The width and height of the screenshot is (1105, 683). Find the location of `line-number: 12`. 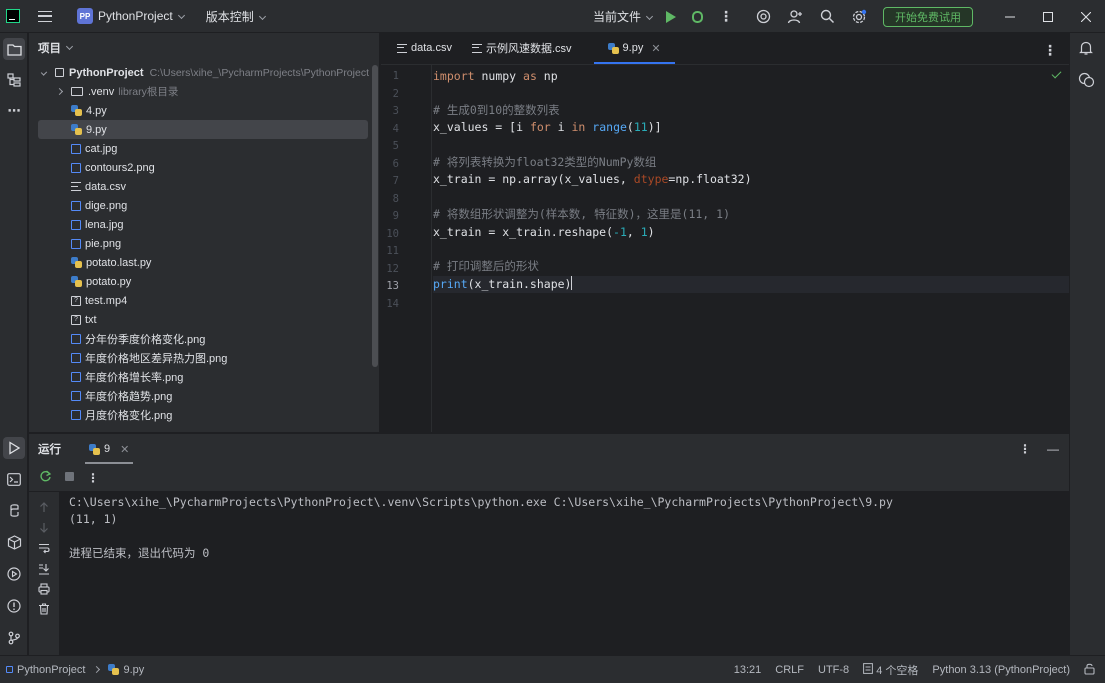

line-number: 12 is located at coordinates (392, 268).